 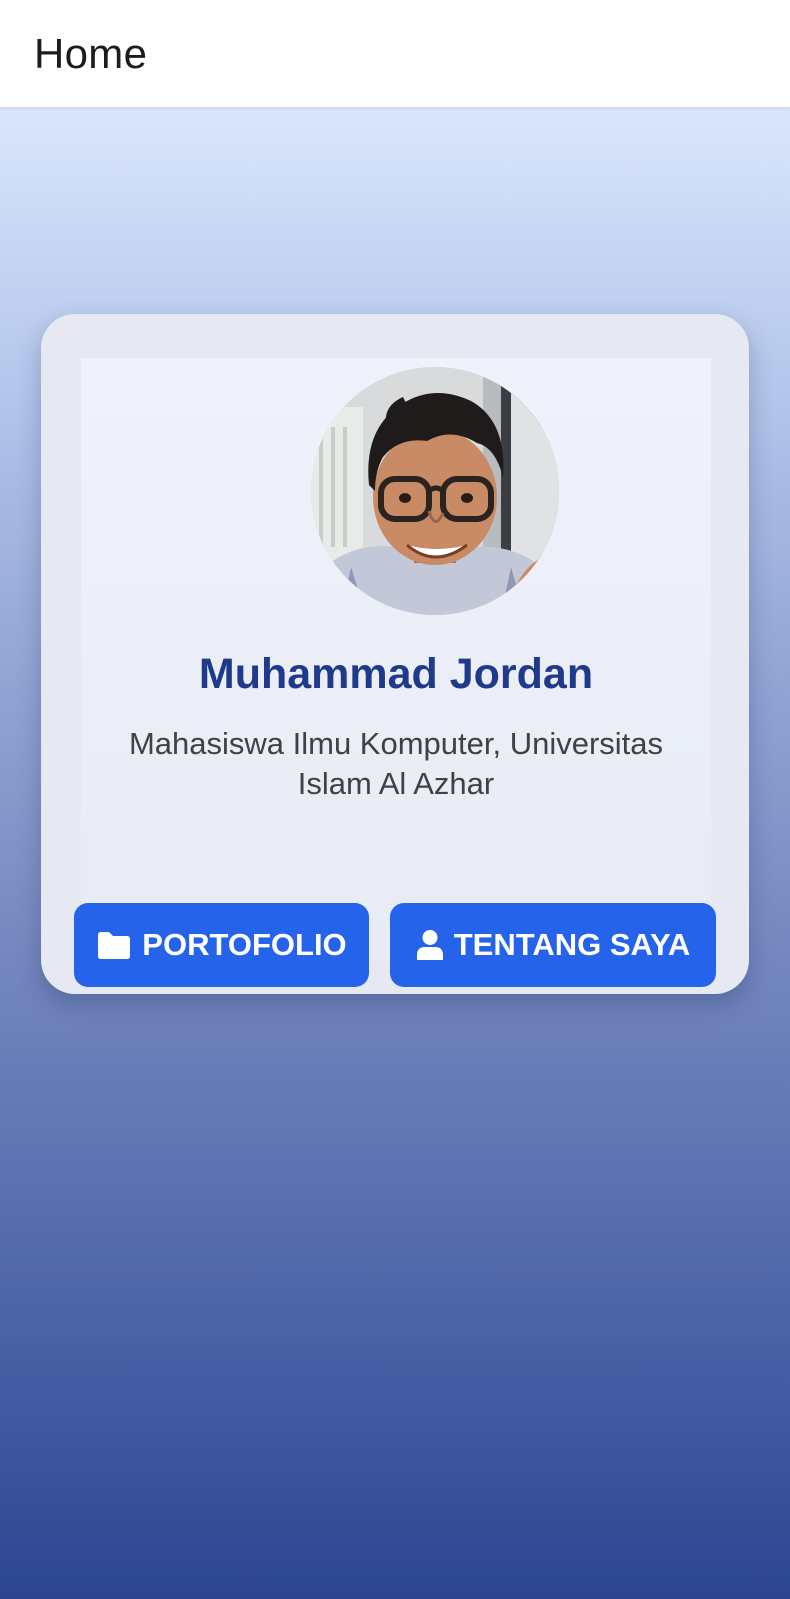 I want to click on portfolio-button: PORTOFOLIO, so click(x=221, y=945).